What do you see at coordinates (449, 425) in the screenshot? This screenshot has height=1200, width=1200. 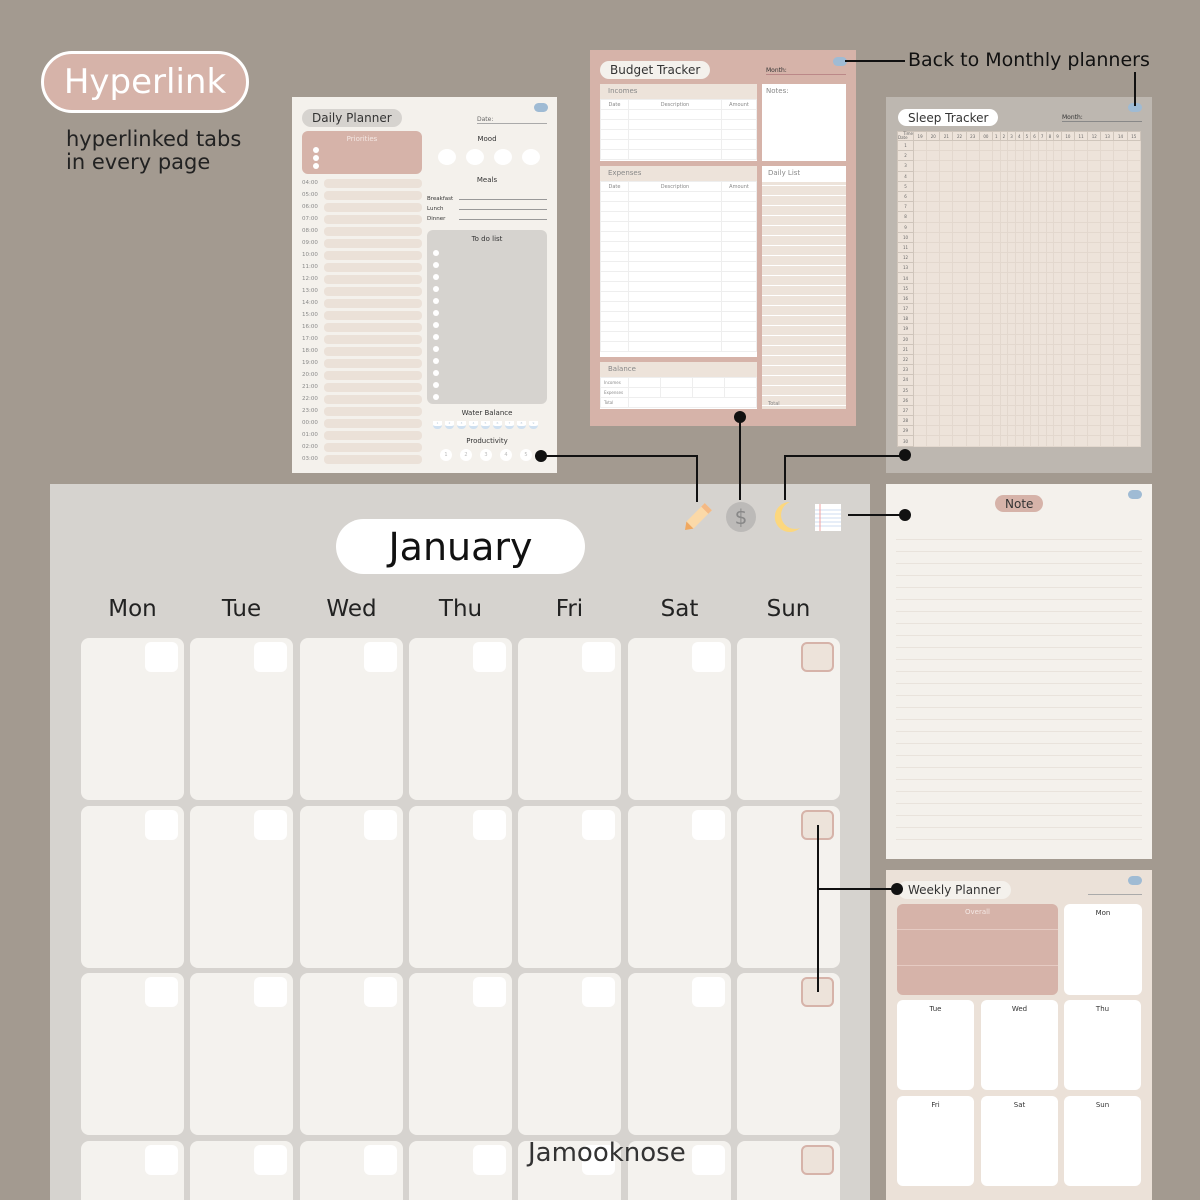 I see `water-cup-icon: 2` at bounding box center [449, 425].